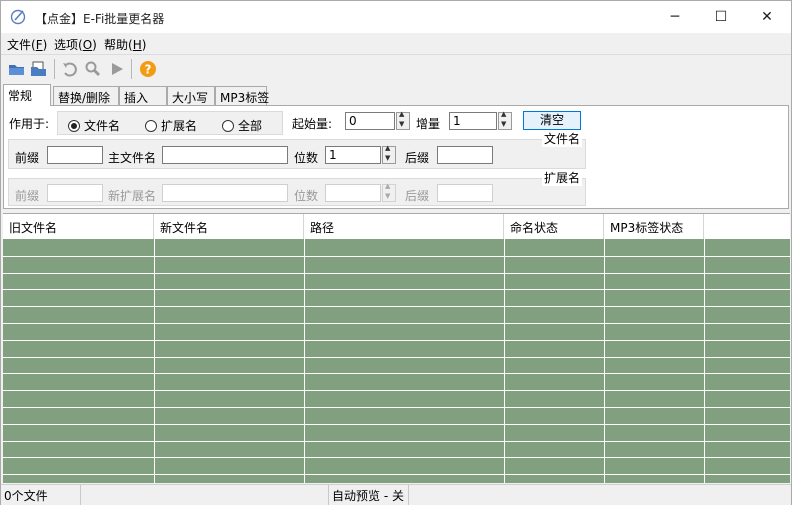  Describe the element at coordinates (191, 96) in the screenshot. I see `tab-case: 大小写` at that location.